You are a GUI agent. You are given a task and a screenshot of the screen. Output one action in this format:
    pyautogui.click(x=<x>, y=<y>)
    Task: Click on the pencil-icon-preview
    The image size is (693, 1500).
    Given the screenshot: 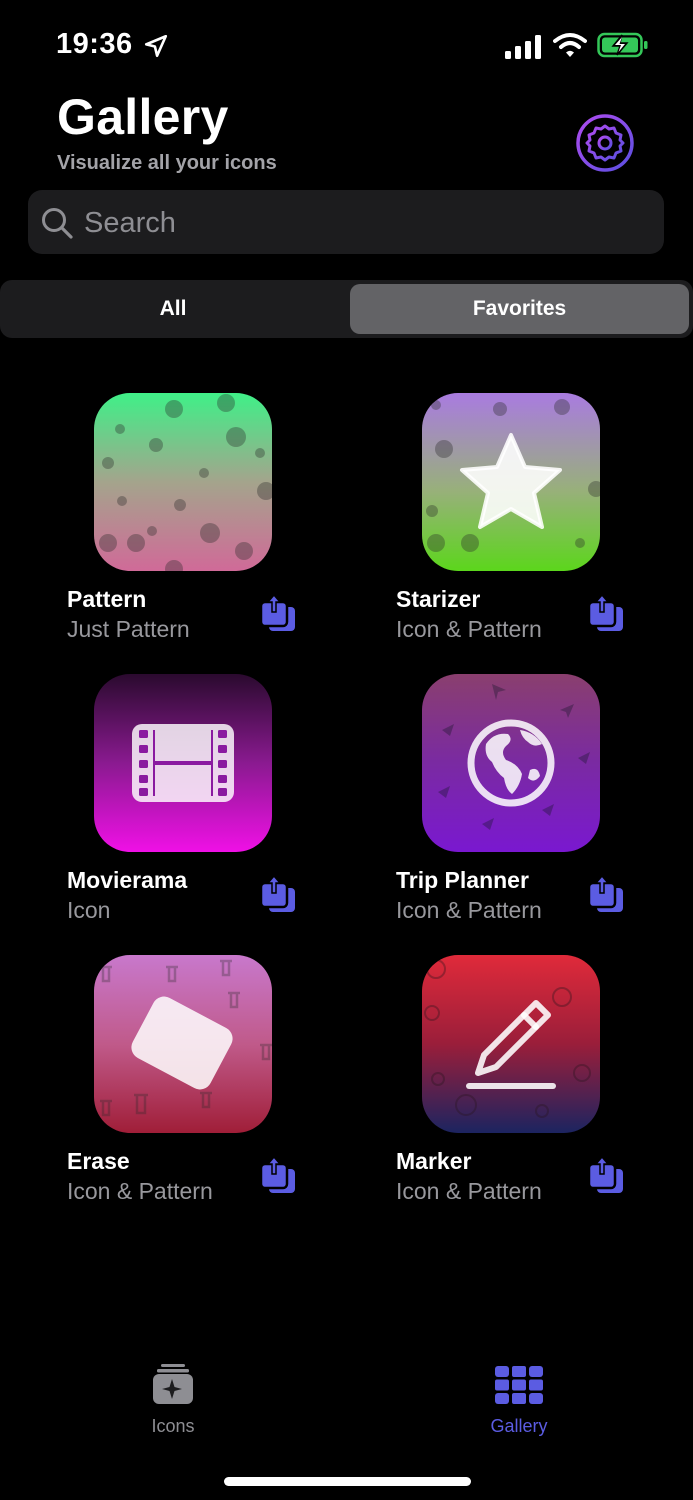 What is the action you would take?
    pyautogui.click(x=511, y=1044)
    